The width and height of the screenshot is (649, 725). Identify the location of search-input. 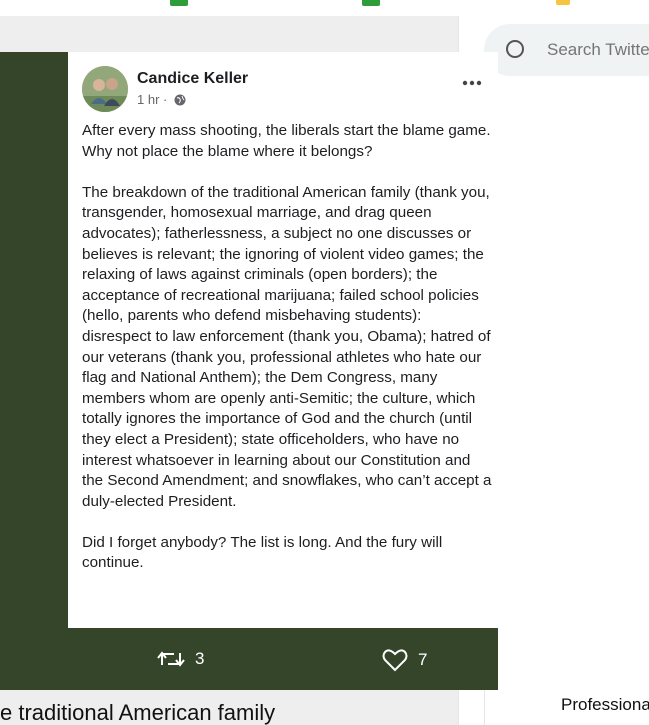
(598, 50).